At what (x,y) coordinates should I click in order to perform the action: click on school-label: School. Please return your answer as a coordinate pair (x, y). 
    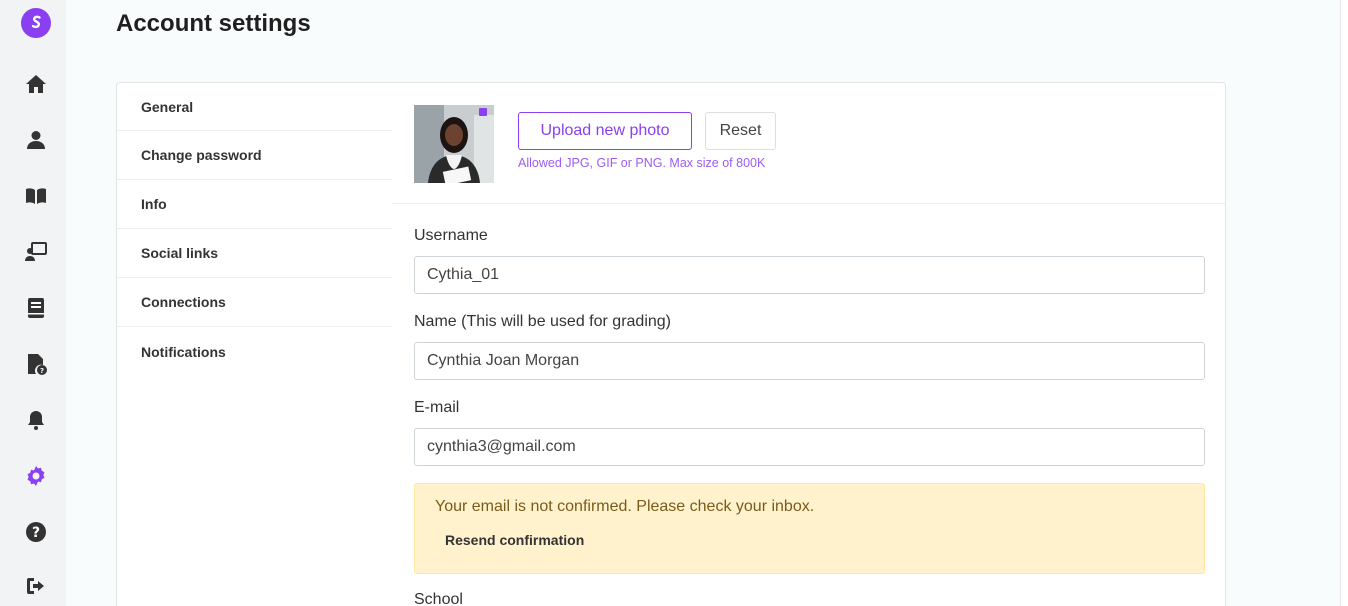
    Looking at the image, I should click on (438, 598).